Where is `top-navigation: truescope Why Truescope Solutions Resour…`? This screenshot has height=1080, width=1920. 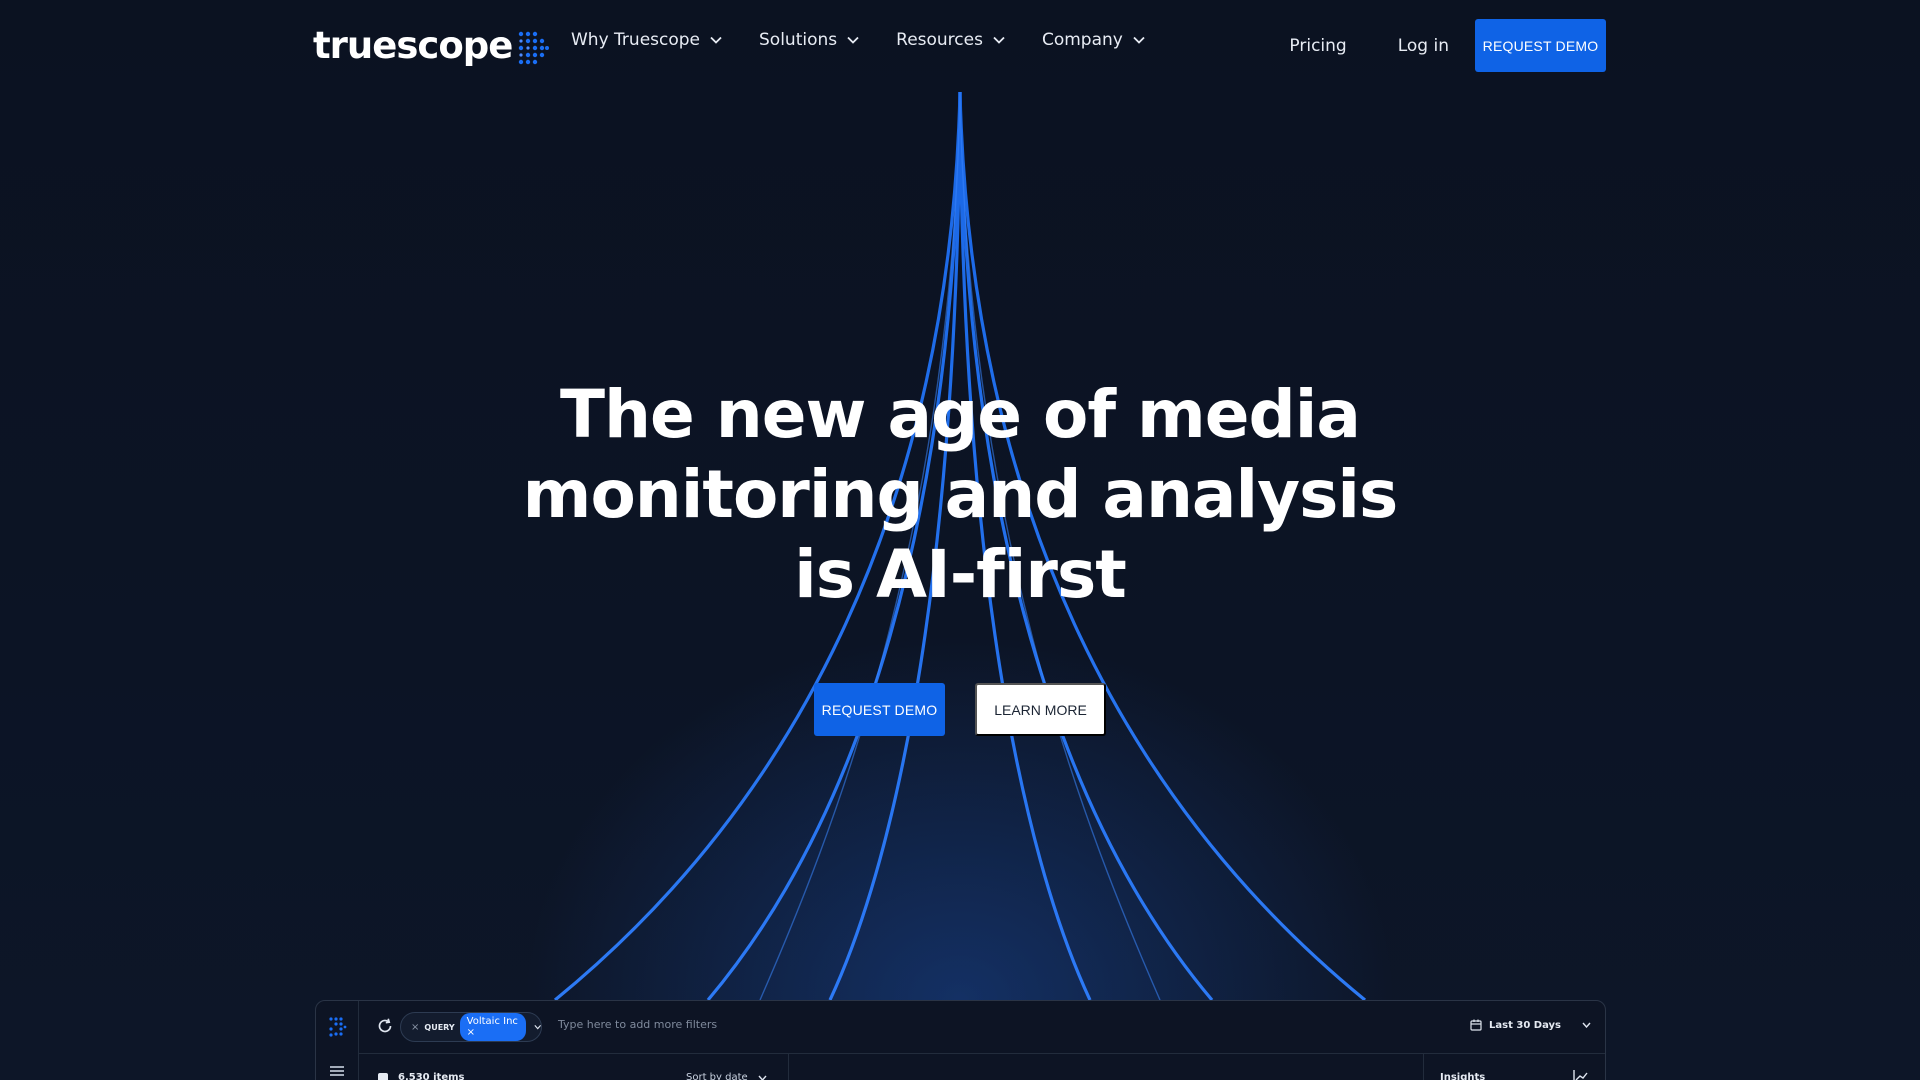
top-navigation: truescope Why Truescope Solutions Resour… is located at coordinates (960, 46).